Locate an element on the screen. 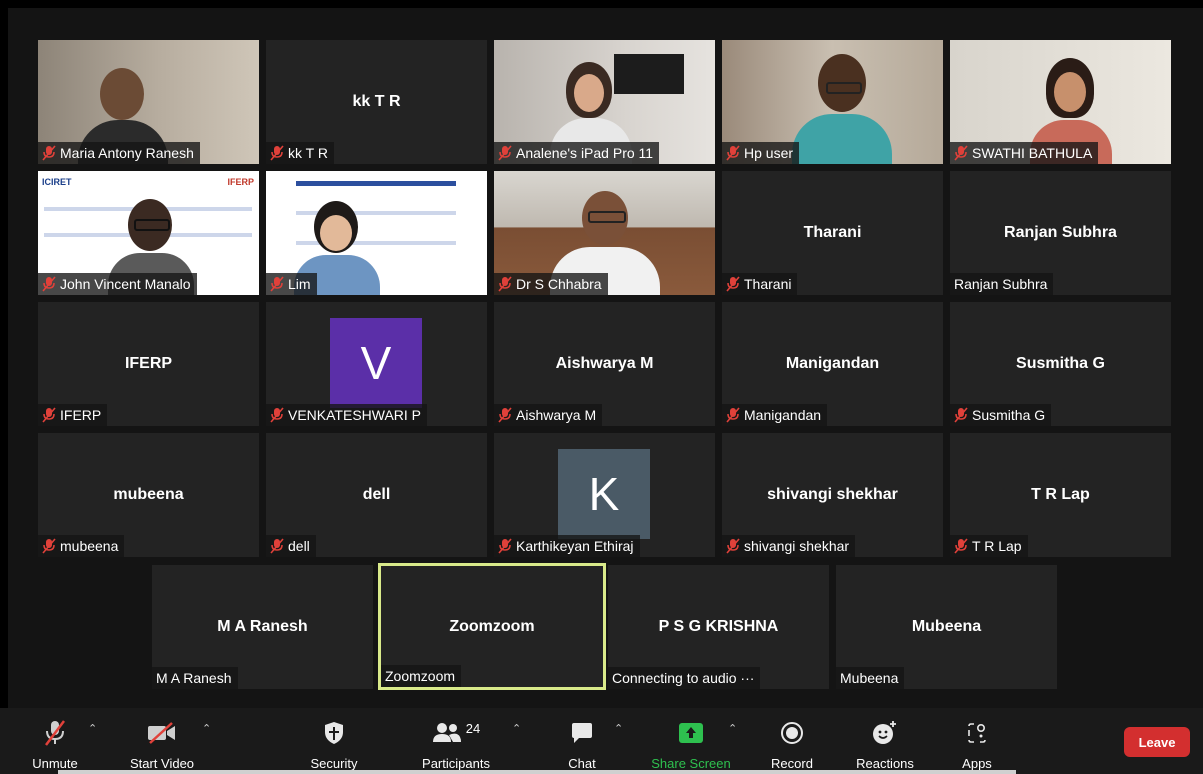 This screenshot has width=1203, height=774. participant-display-name: shivangi shekhar is located at coordinates (832, 494).